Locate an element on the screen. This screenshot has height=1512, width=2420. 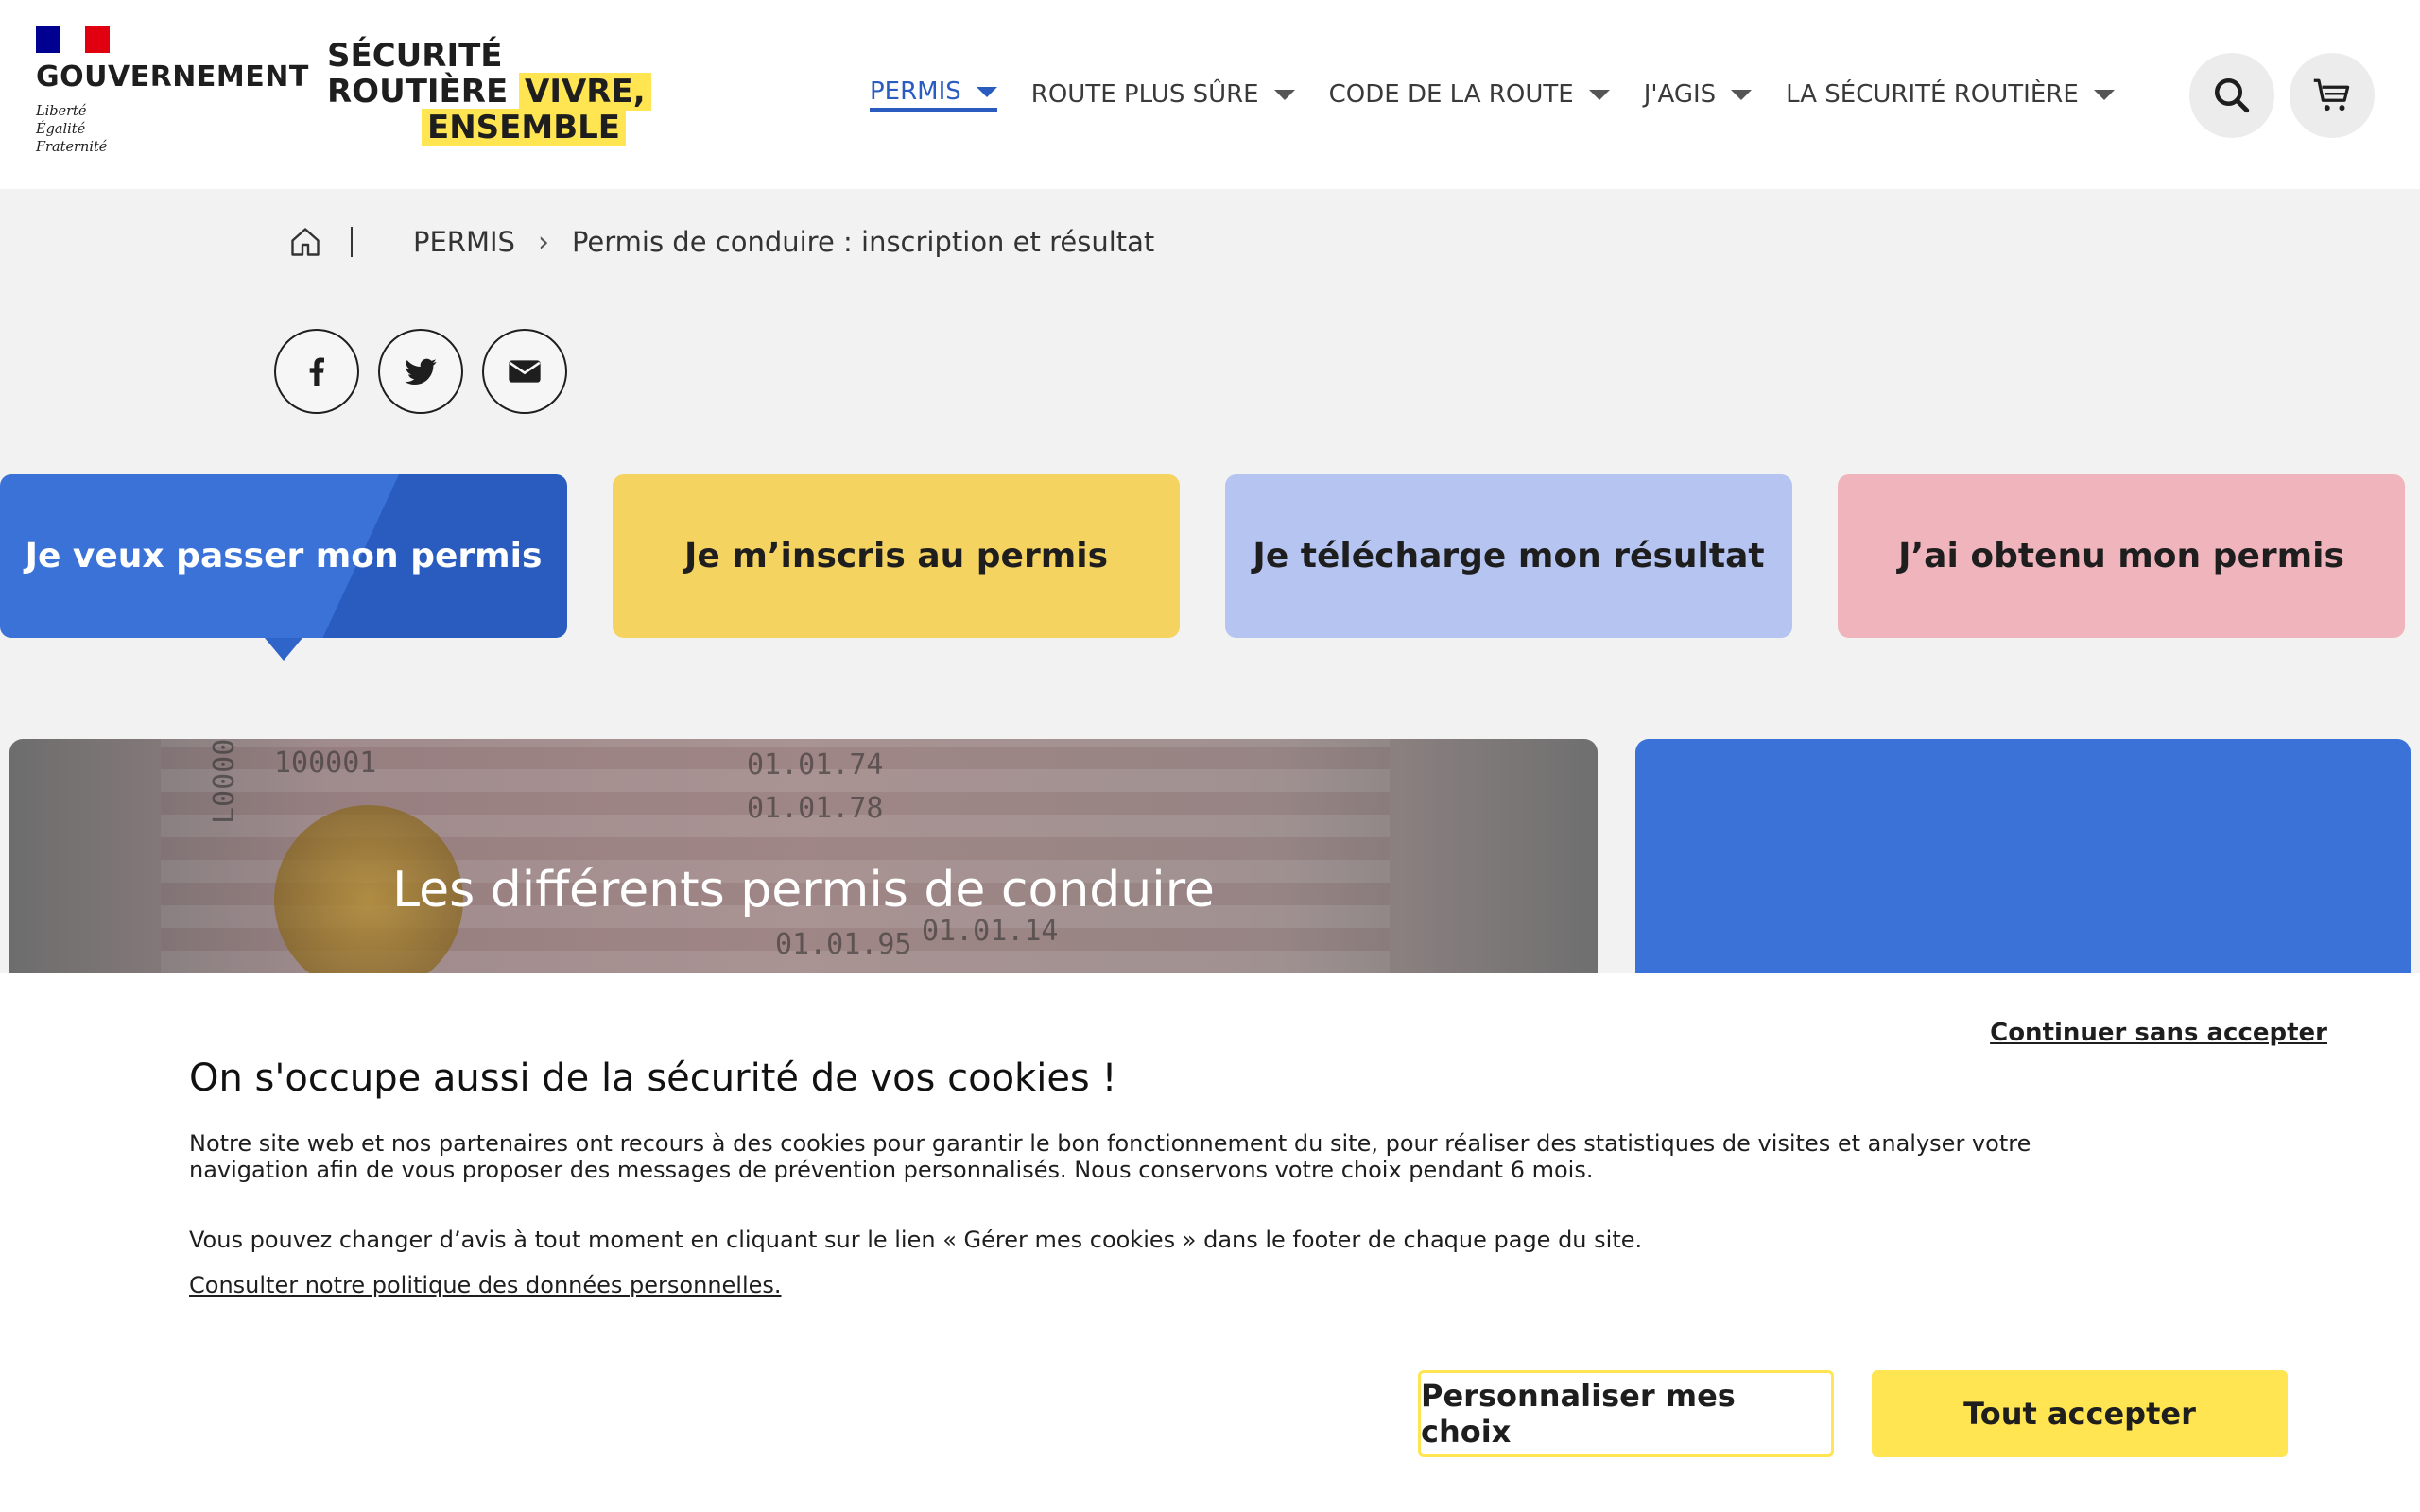
brand-line: ROUTIÈRE VIVRE, is located at coordinates (489, 92).